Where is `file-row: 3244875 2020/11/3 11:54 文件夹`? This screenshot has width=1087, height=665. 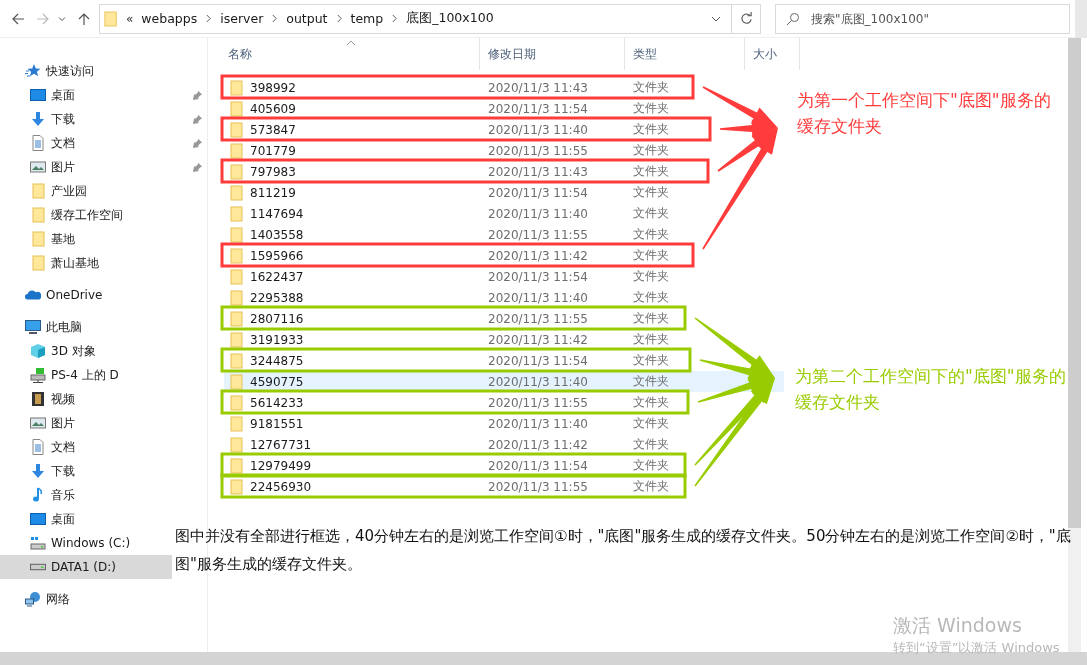 file-row: 3244875 2020/11/3 11:54 文件夹 is located at coordinates (504, 360).